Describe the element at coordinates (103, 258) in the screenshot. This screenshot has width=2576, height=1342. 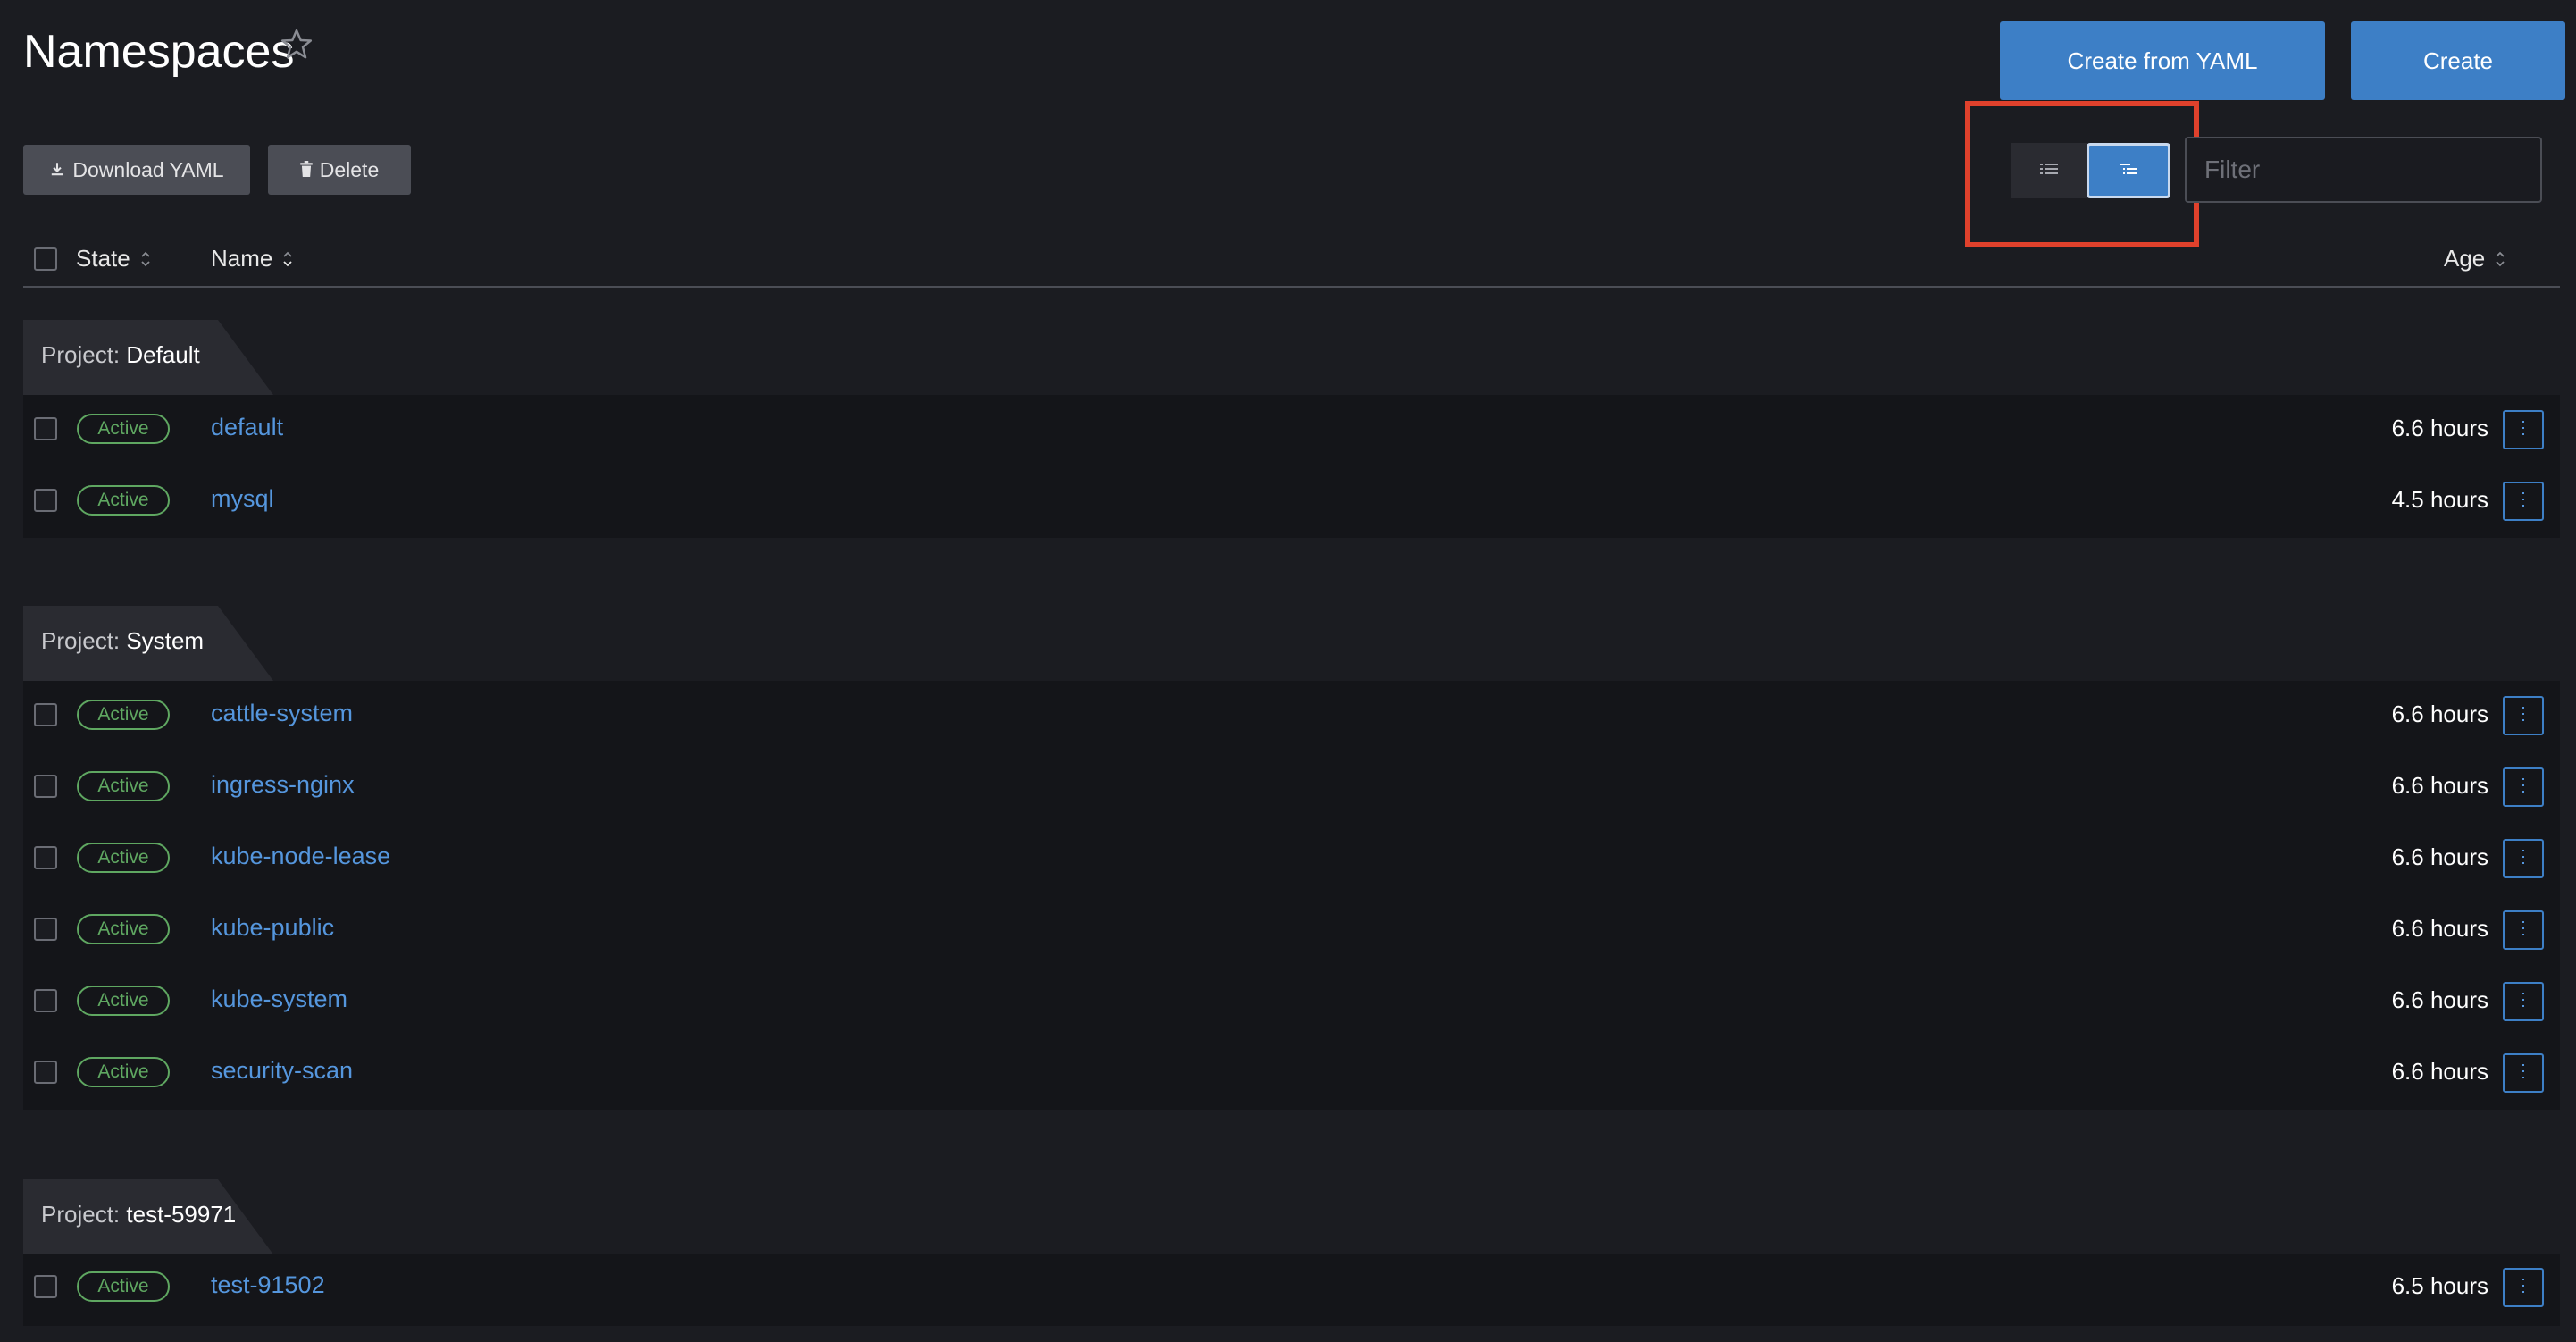
I see `state-column-label: State` at that location.